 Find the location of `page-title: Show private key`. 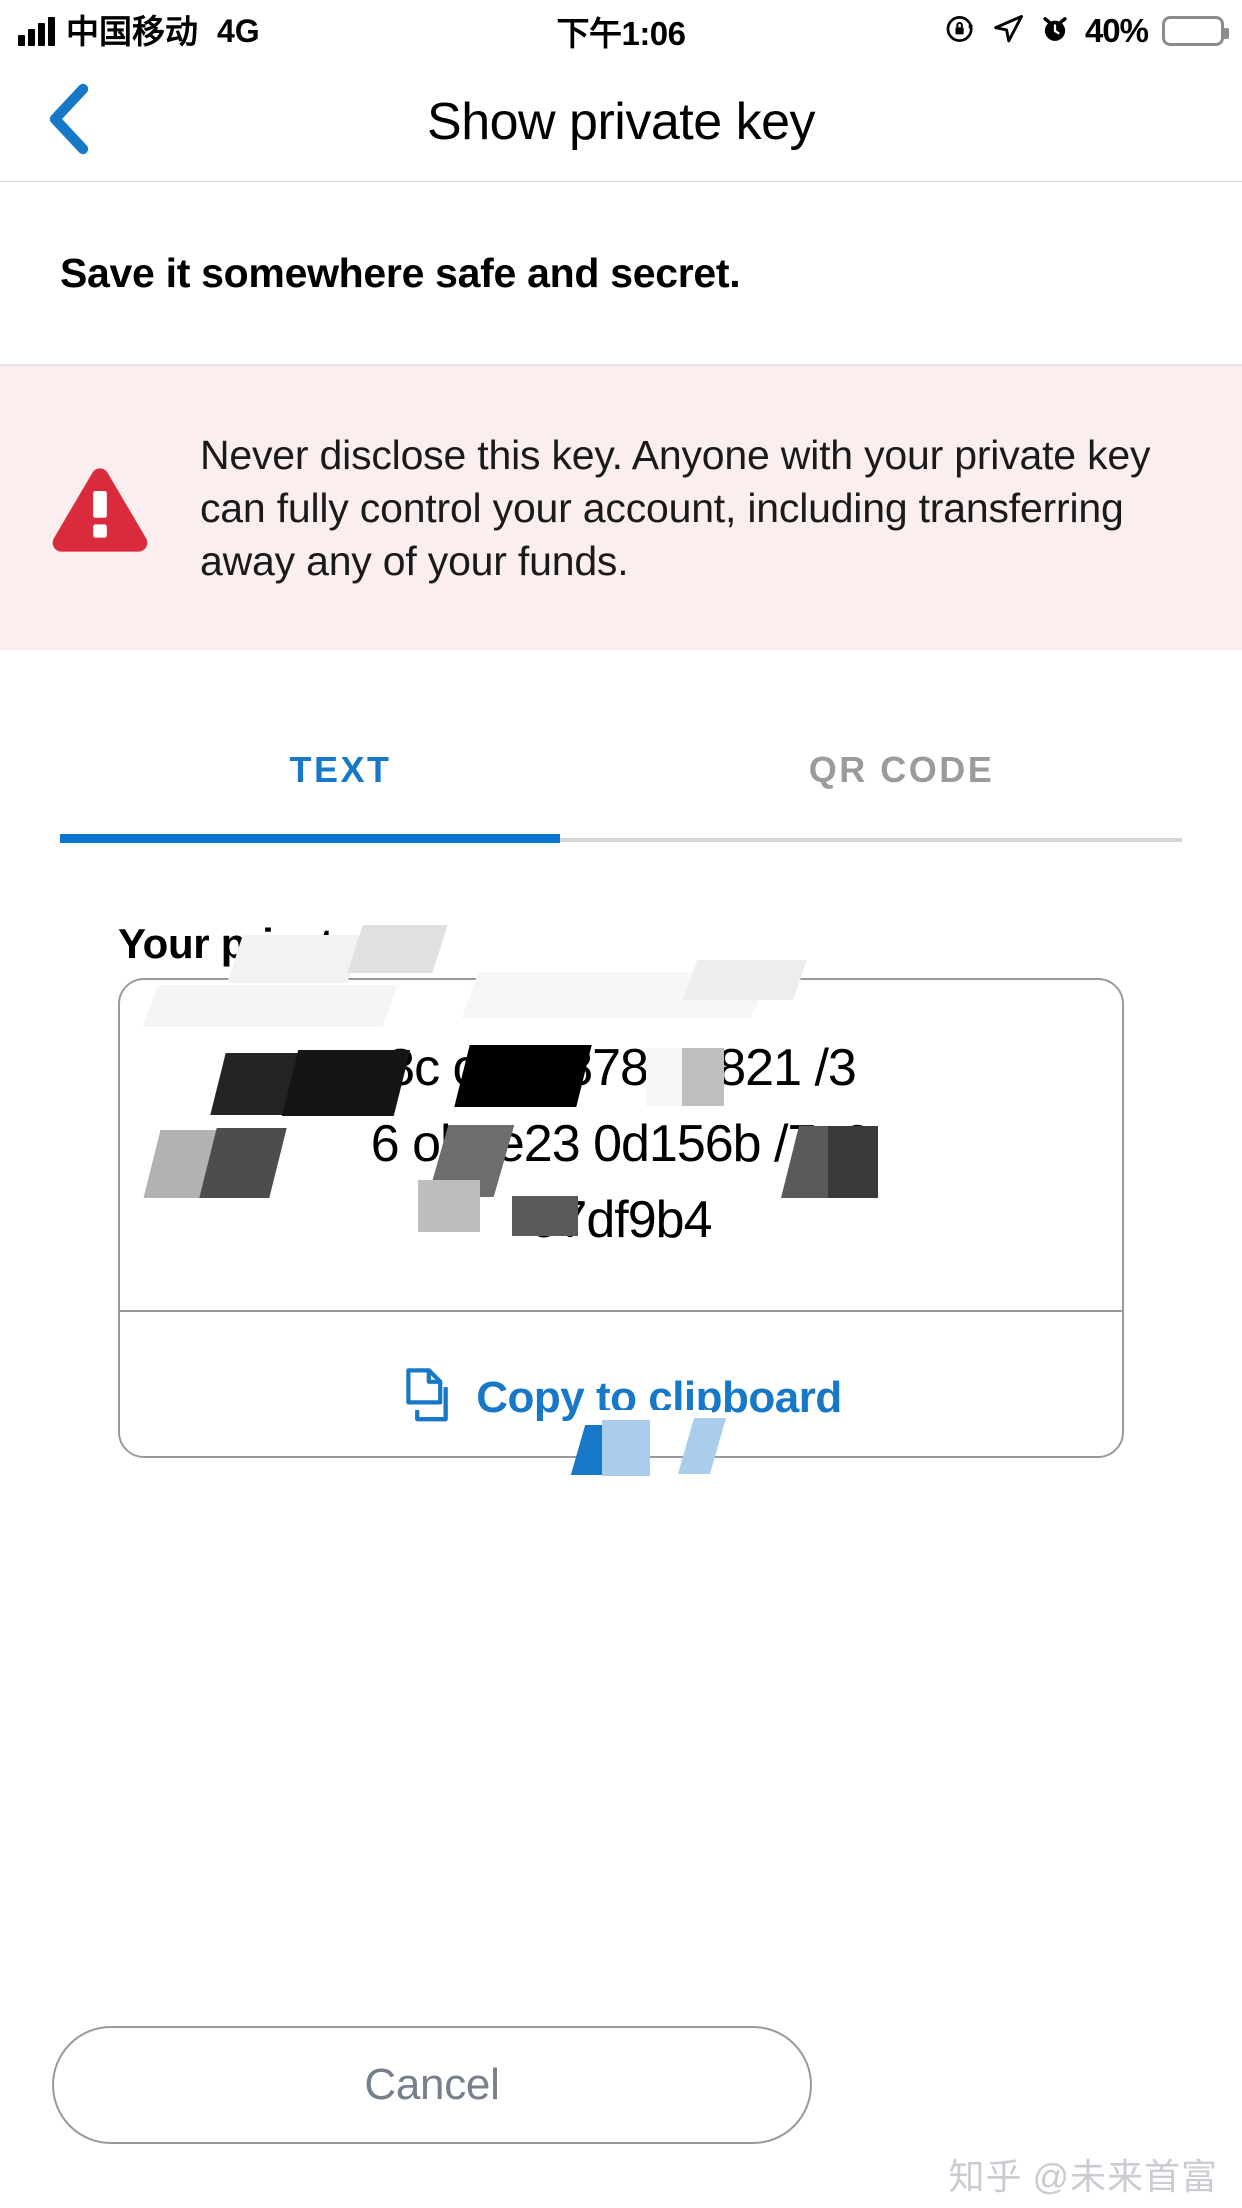

page-title: Show private key is located at coordinates (621, 122).